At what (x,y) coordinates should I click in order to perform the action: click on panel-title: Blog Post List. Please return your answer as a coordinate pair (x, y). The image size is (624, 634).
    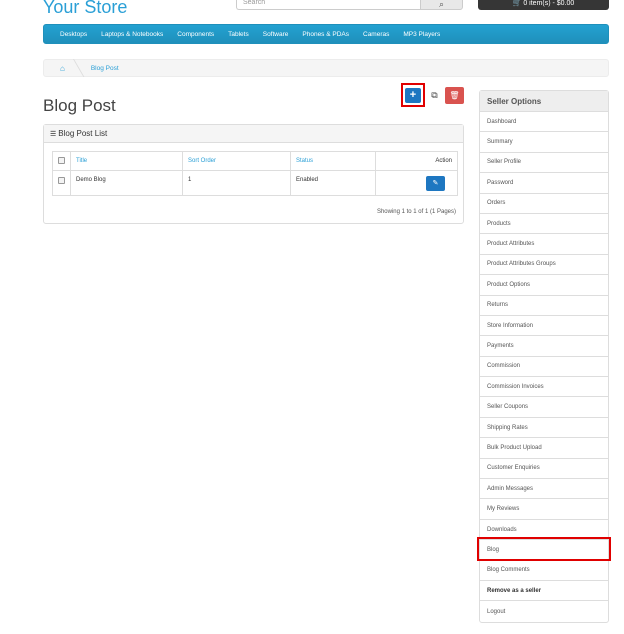
    Looking at the image, I should click on (83, 133).